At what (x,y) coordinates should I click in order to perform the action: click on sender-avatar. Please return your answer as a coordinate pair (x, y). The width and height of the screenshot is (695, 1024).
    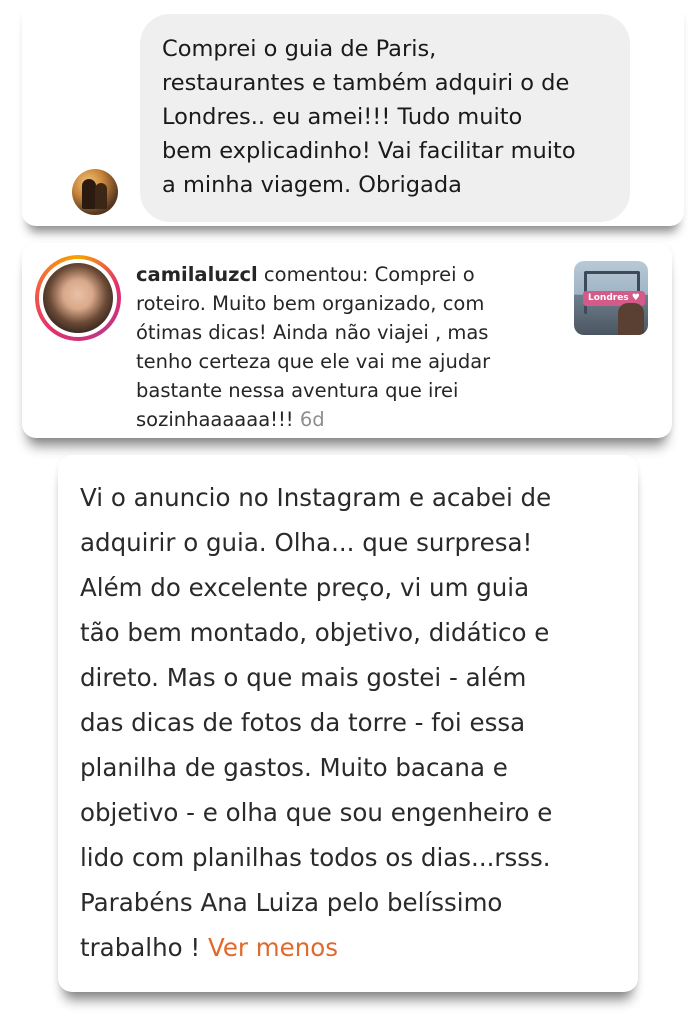
    Looking at the image, I should click on (95, 192).